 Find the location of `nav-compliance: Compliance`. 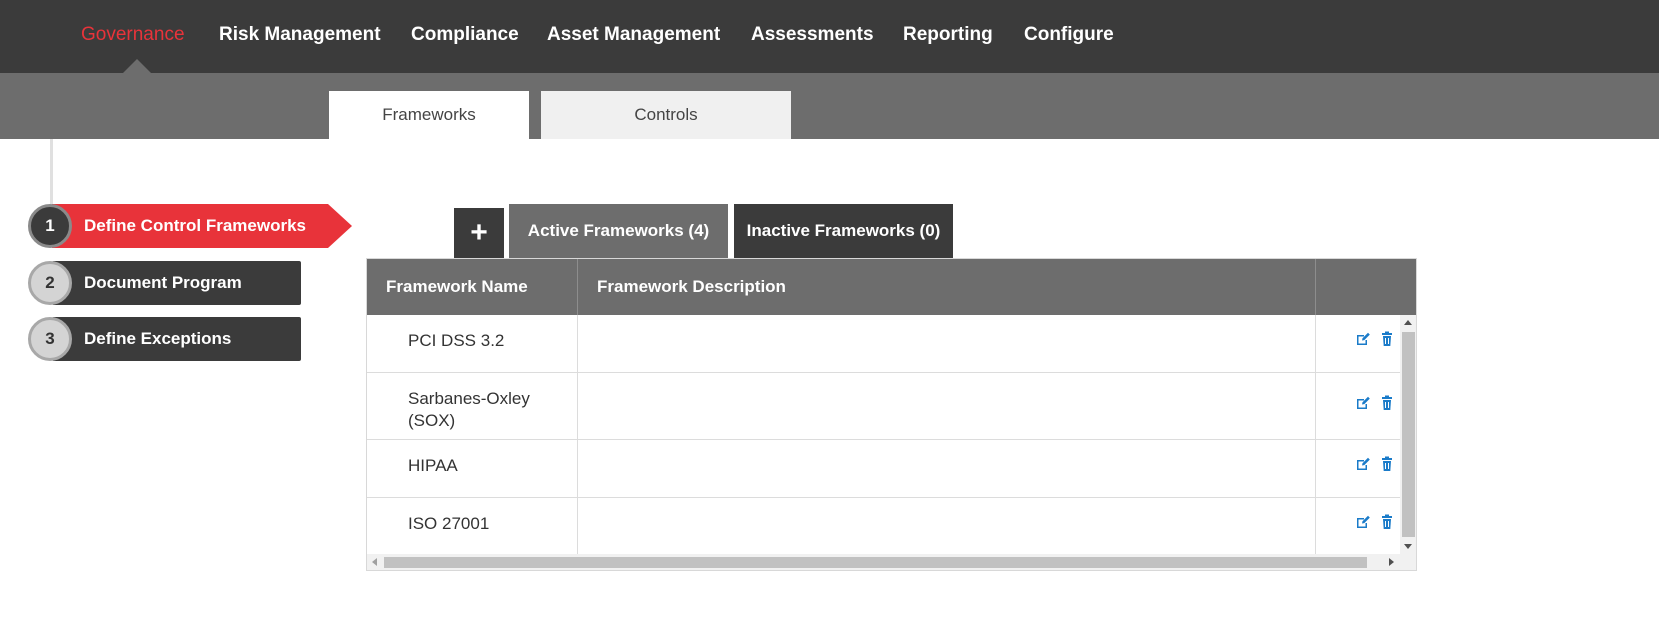

nav-compliance: Compliance is located at coordinates (465, 35).